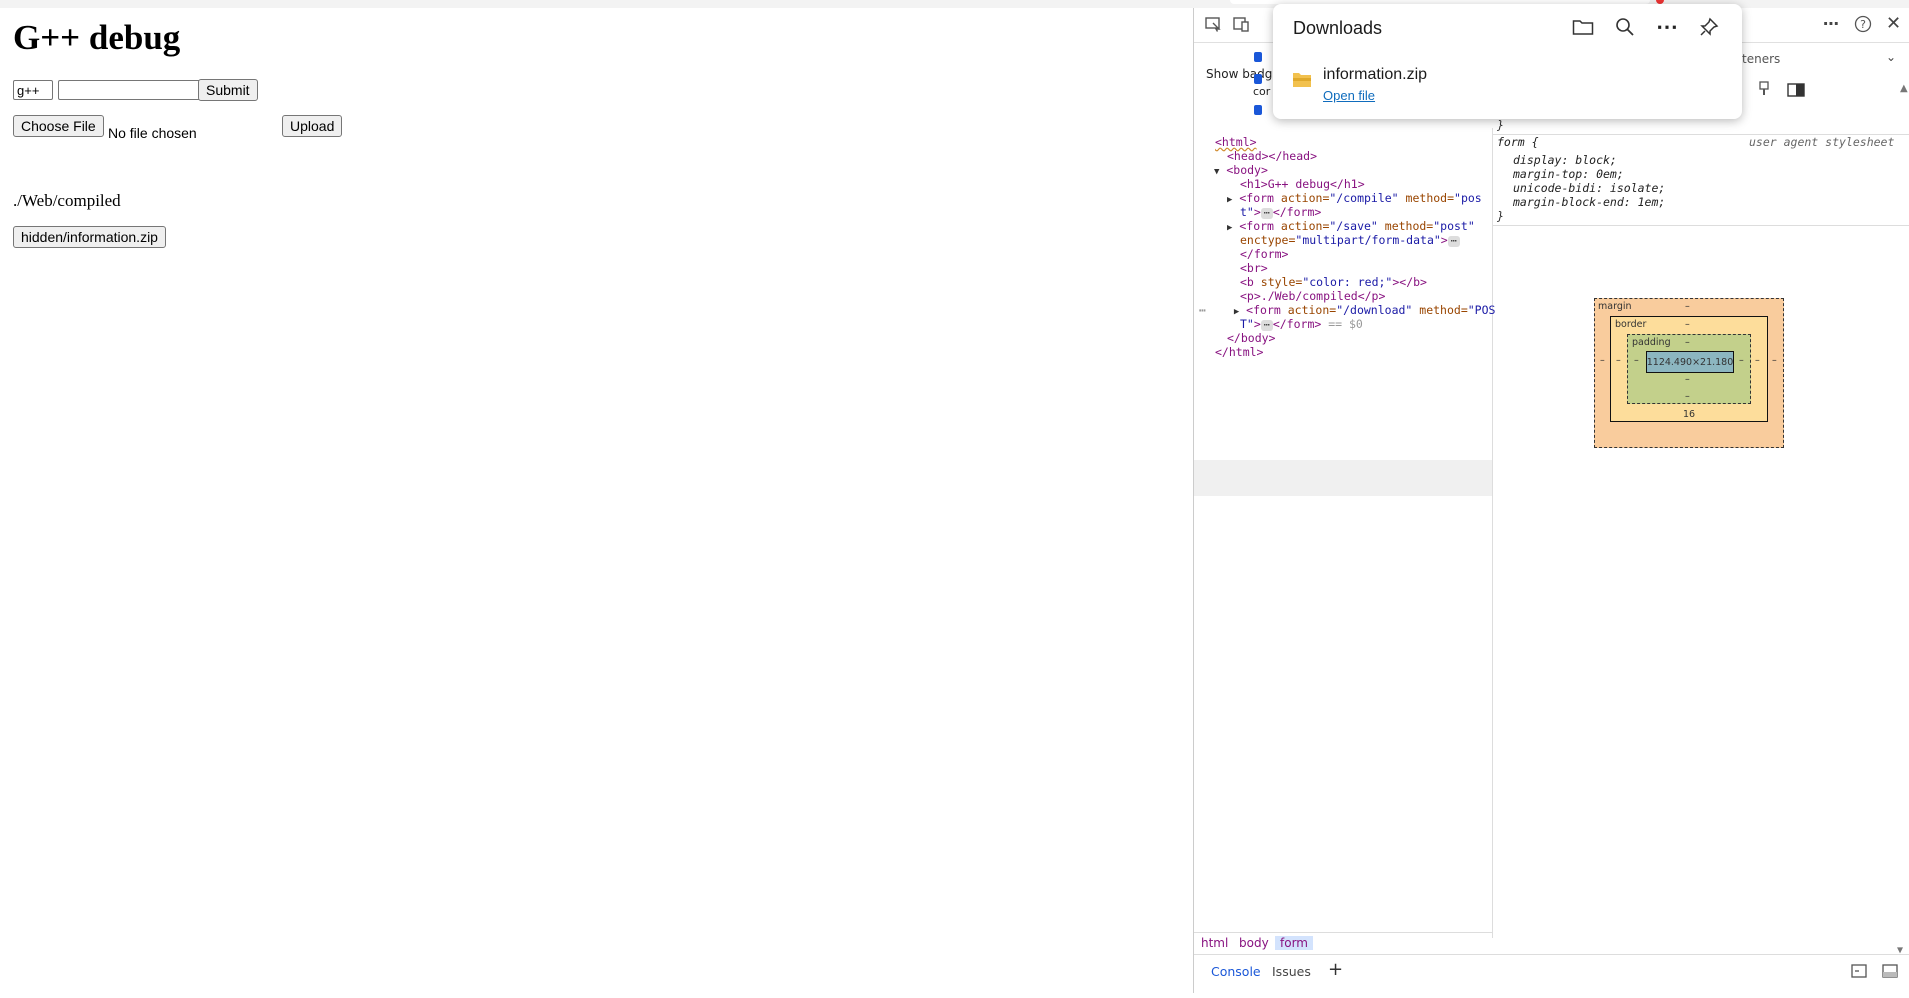 The image size is (1909, 998). What do you see at coordinates (1651, 342) in the screenshot?
I see `padding-label: padding` at bounding box center [1651, 342].